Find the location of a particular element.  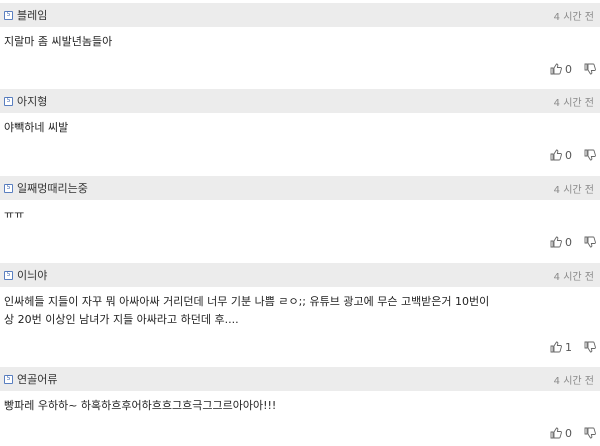

comment-line: 야빽하네 씨발 is located at coordinates (36, 127).